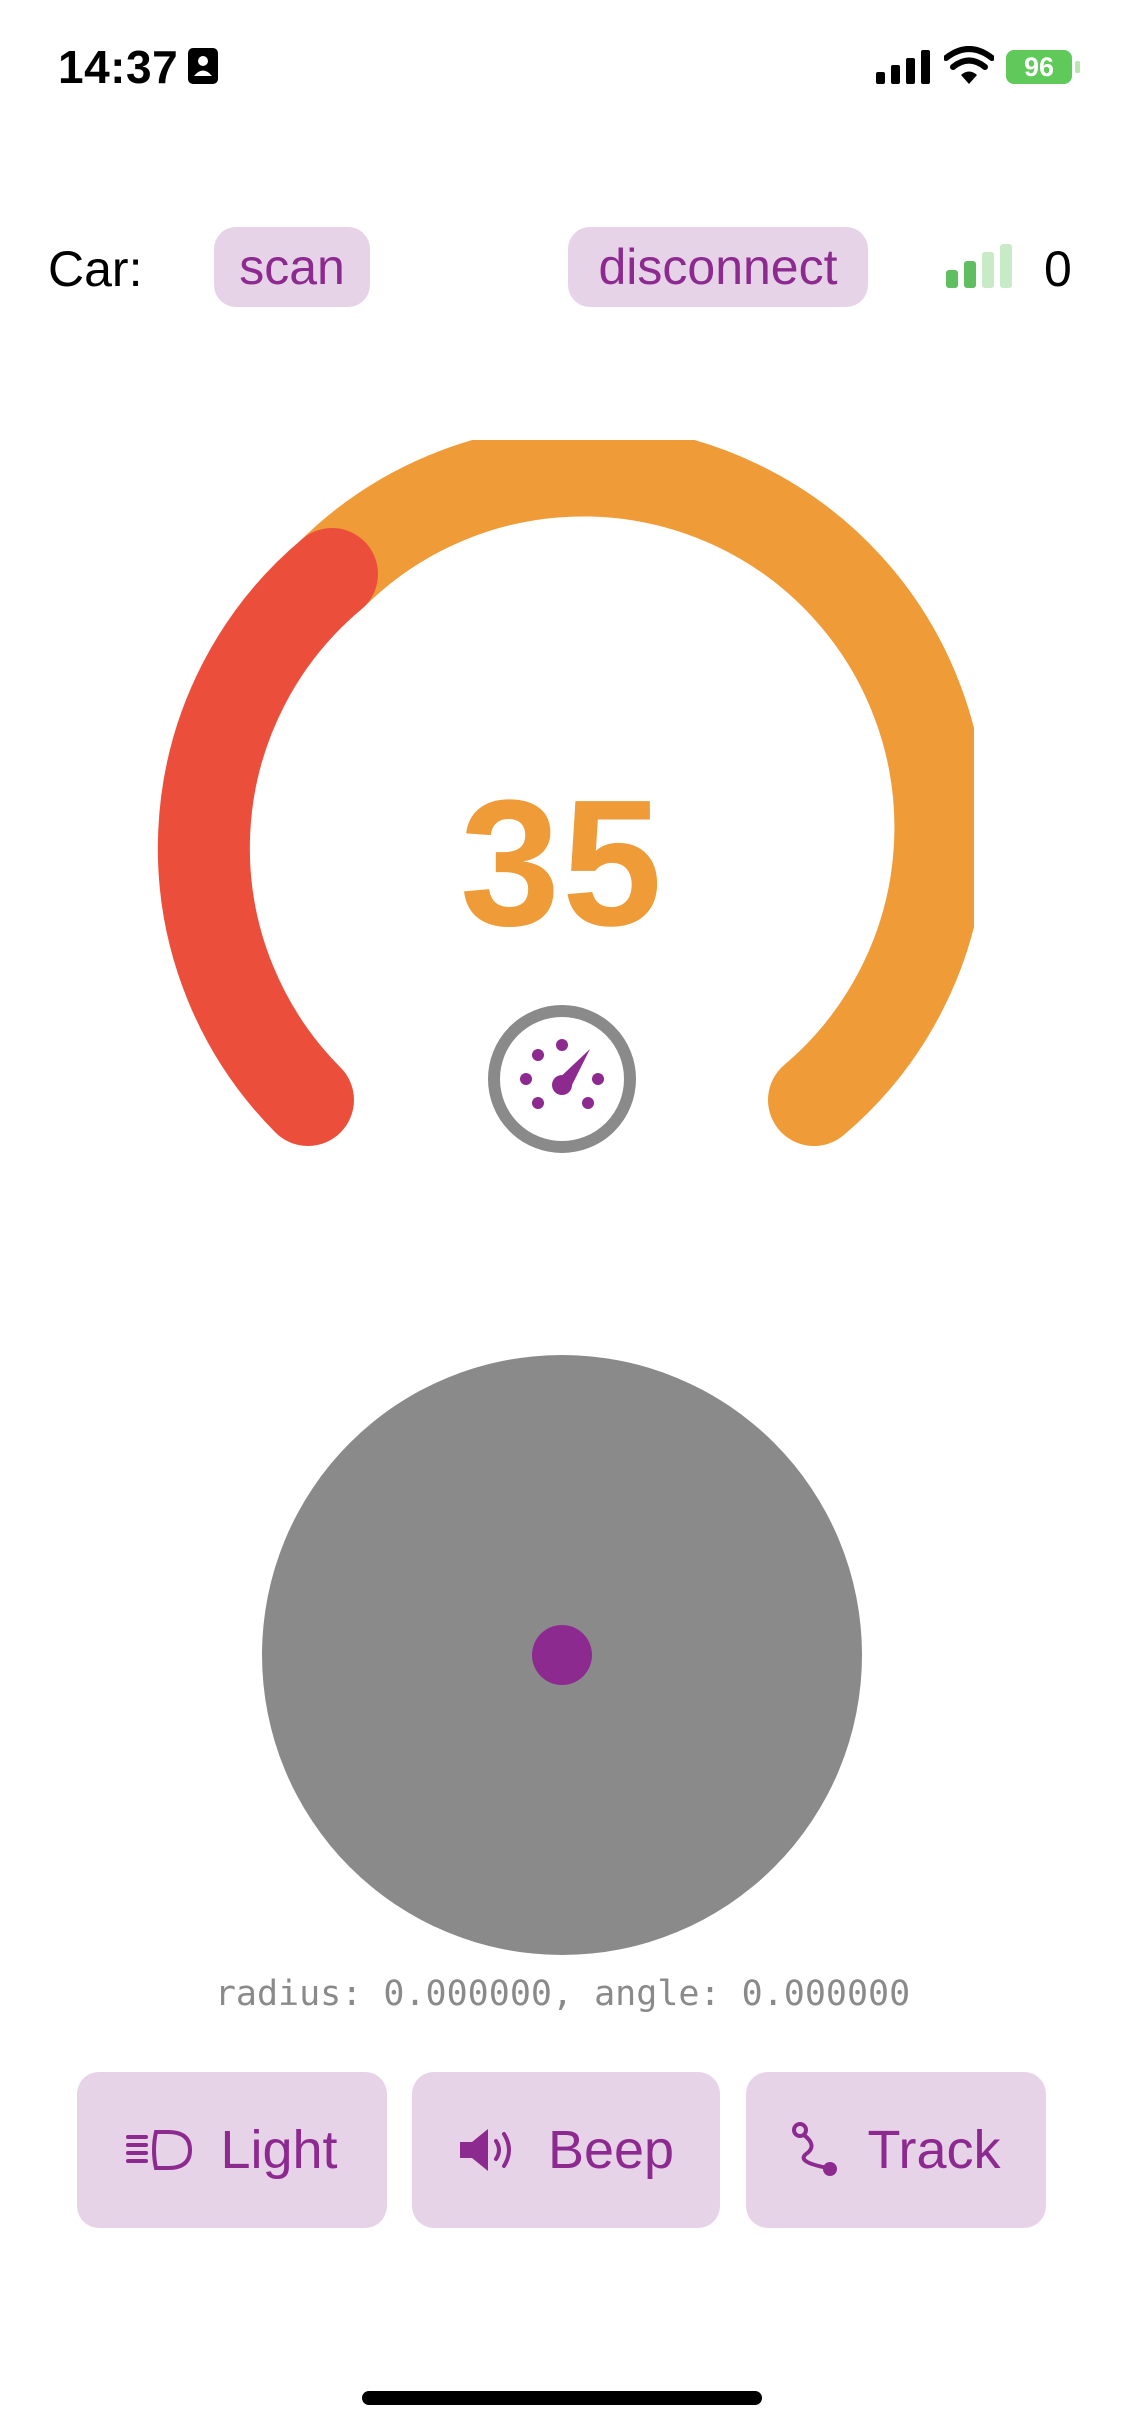  What do you see at coordinates (485, 2150) in the screenshot?
I see `speaker-icon` at bounding box center [485, 2150].